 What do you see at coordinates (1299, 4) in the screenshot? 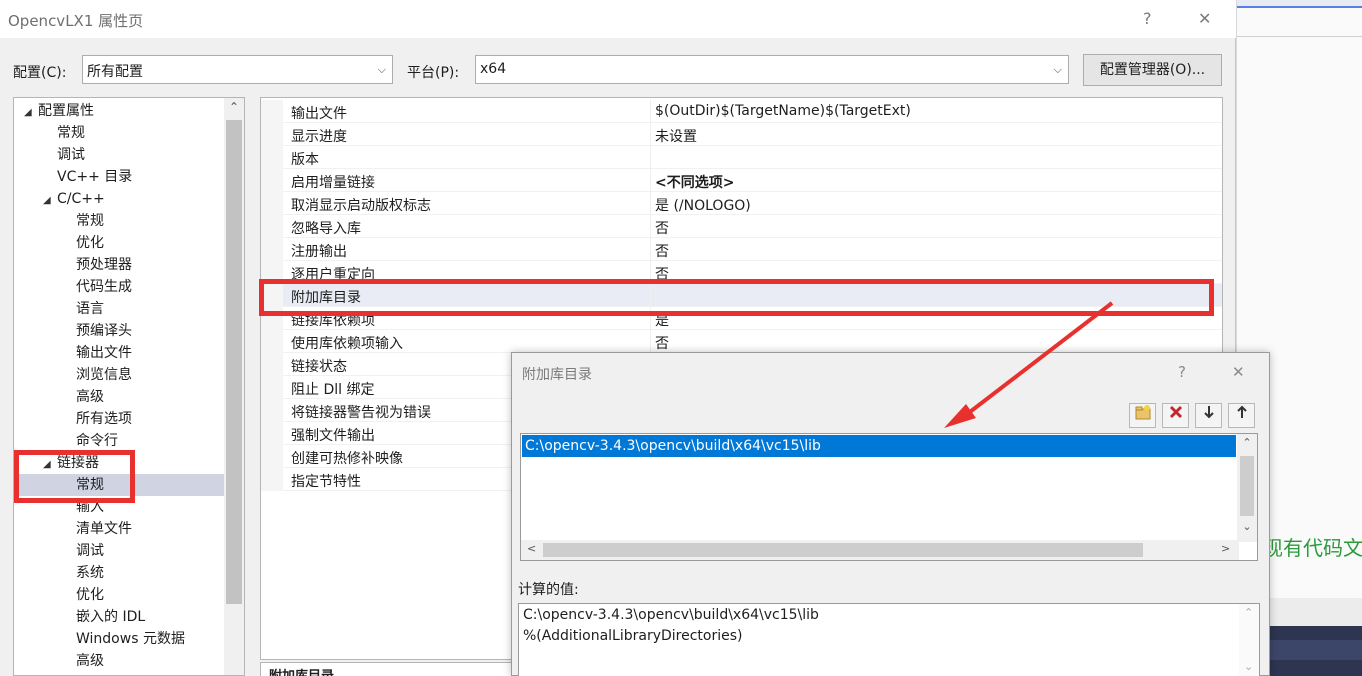
I see `background-tab-strip` at bounding box center [1299, 4].